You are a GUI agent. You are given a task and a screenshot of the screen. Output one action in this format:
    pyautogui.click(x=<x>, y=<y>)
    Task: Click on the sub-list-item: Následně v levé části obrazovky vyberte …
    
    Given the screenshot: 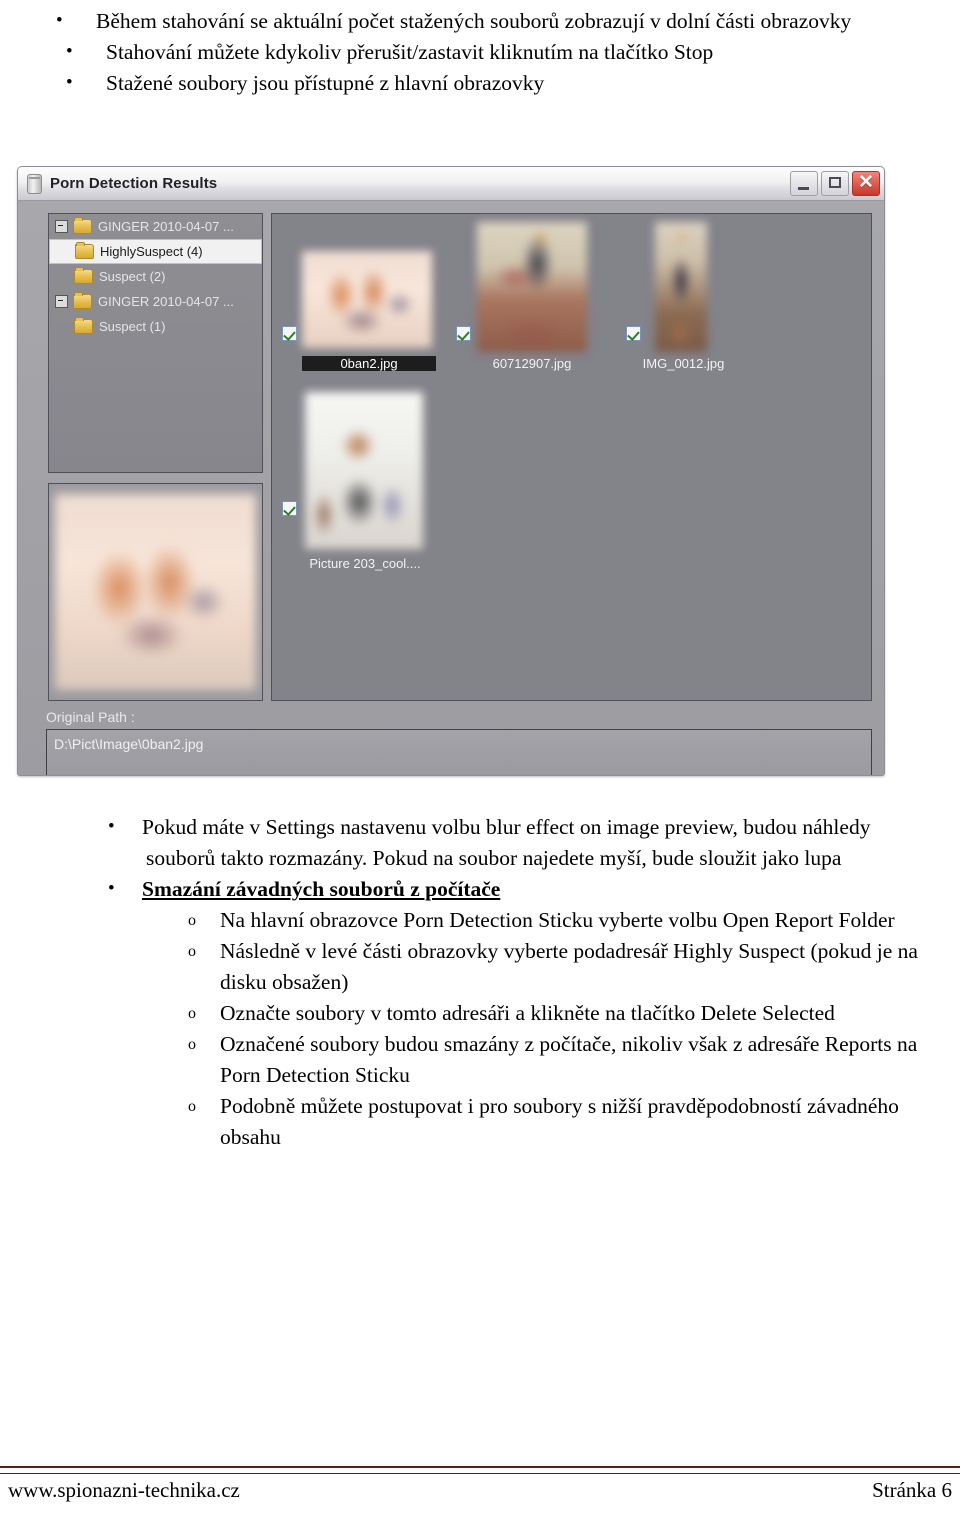 What is the action you would take?
    pyautogui.click(x=470, y=967)
    